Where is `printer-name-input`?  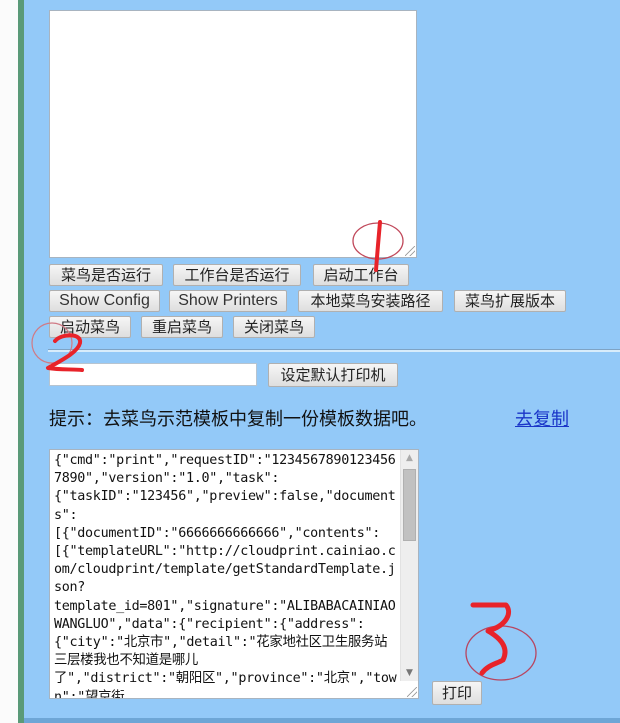
printer-name-input is located at coordinates (153, 374).